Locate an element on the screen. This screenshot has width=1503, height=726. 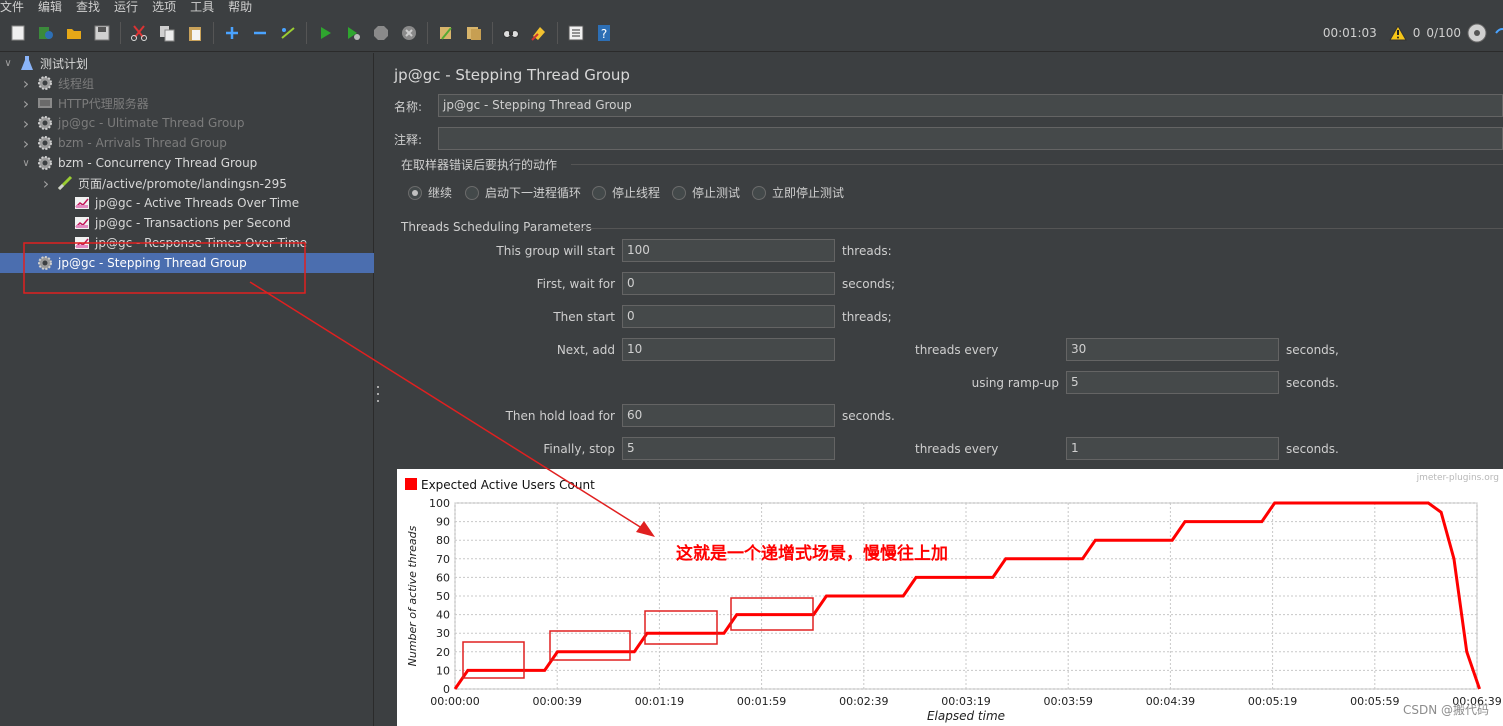
open-icon is located at coordinates (74, 33).